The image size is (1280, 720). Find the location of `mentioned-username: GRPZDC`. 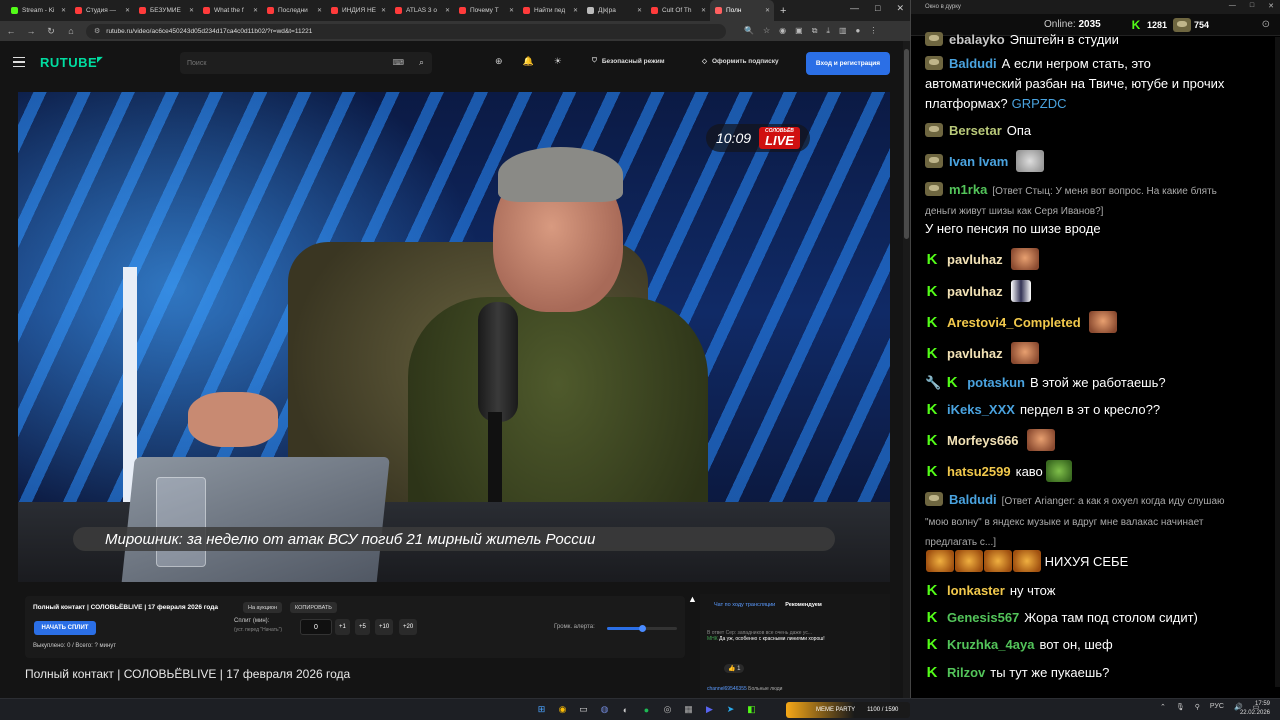

mentioned-username: GRPZDC is located at coordinates (1039, 103).